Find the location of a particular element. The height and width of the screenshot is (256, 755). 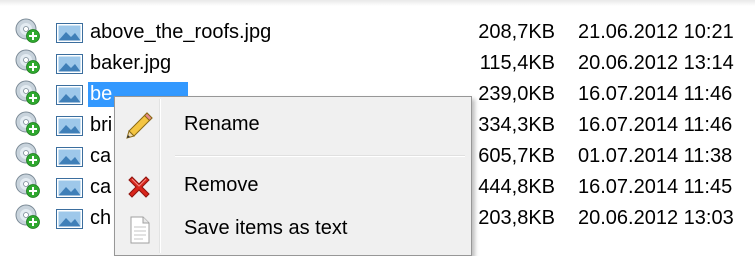

file-row: baker.jpg 115,4KB 20.06.2012 13:14 is located at coordinates (377, 62).